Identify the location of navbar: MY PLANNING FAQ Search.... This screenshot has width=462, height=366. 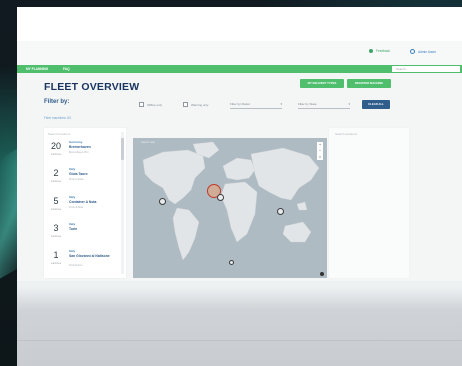
(239, 69).